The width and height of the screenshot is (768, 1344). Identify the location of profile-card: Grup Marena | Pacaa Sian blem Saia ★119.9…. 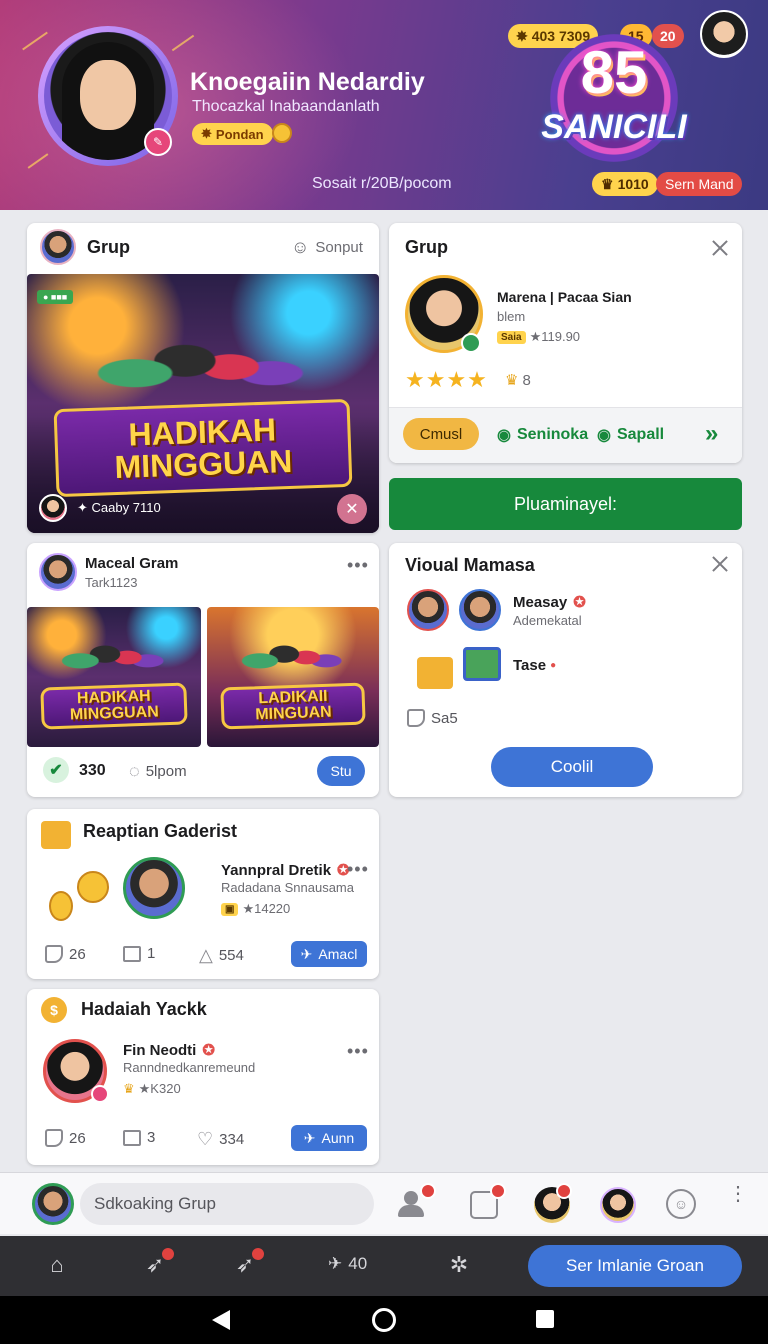
(565, 343).